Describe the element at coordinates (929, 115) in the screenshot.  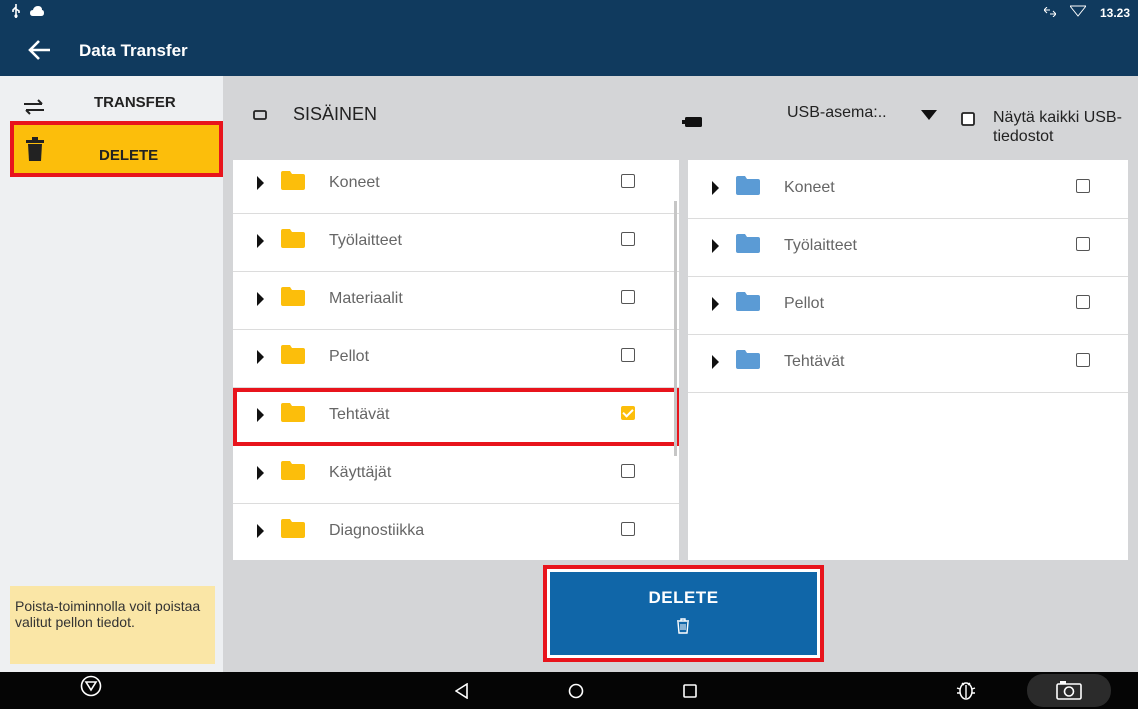
I see `dropdown-caret-icon` at that location.